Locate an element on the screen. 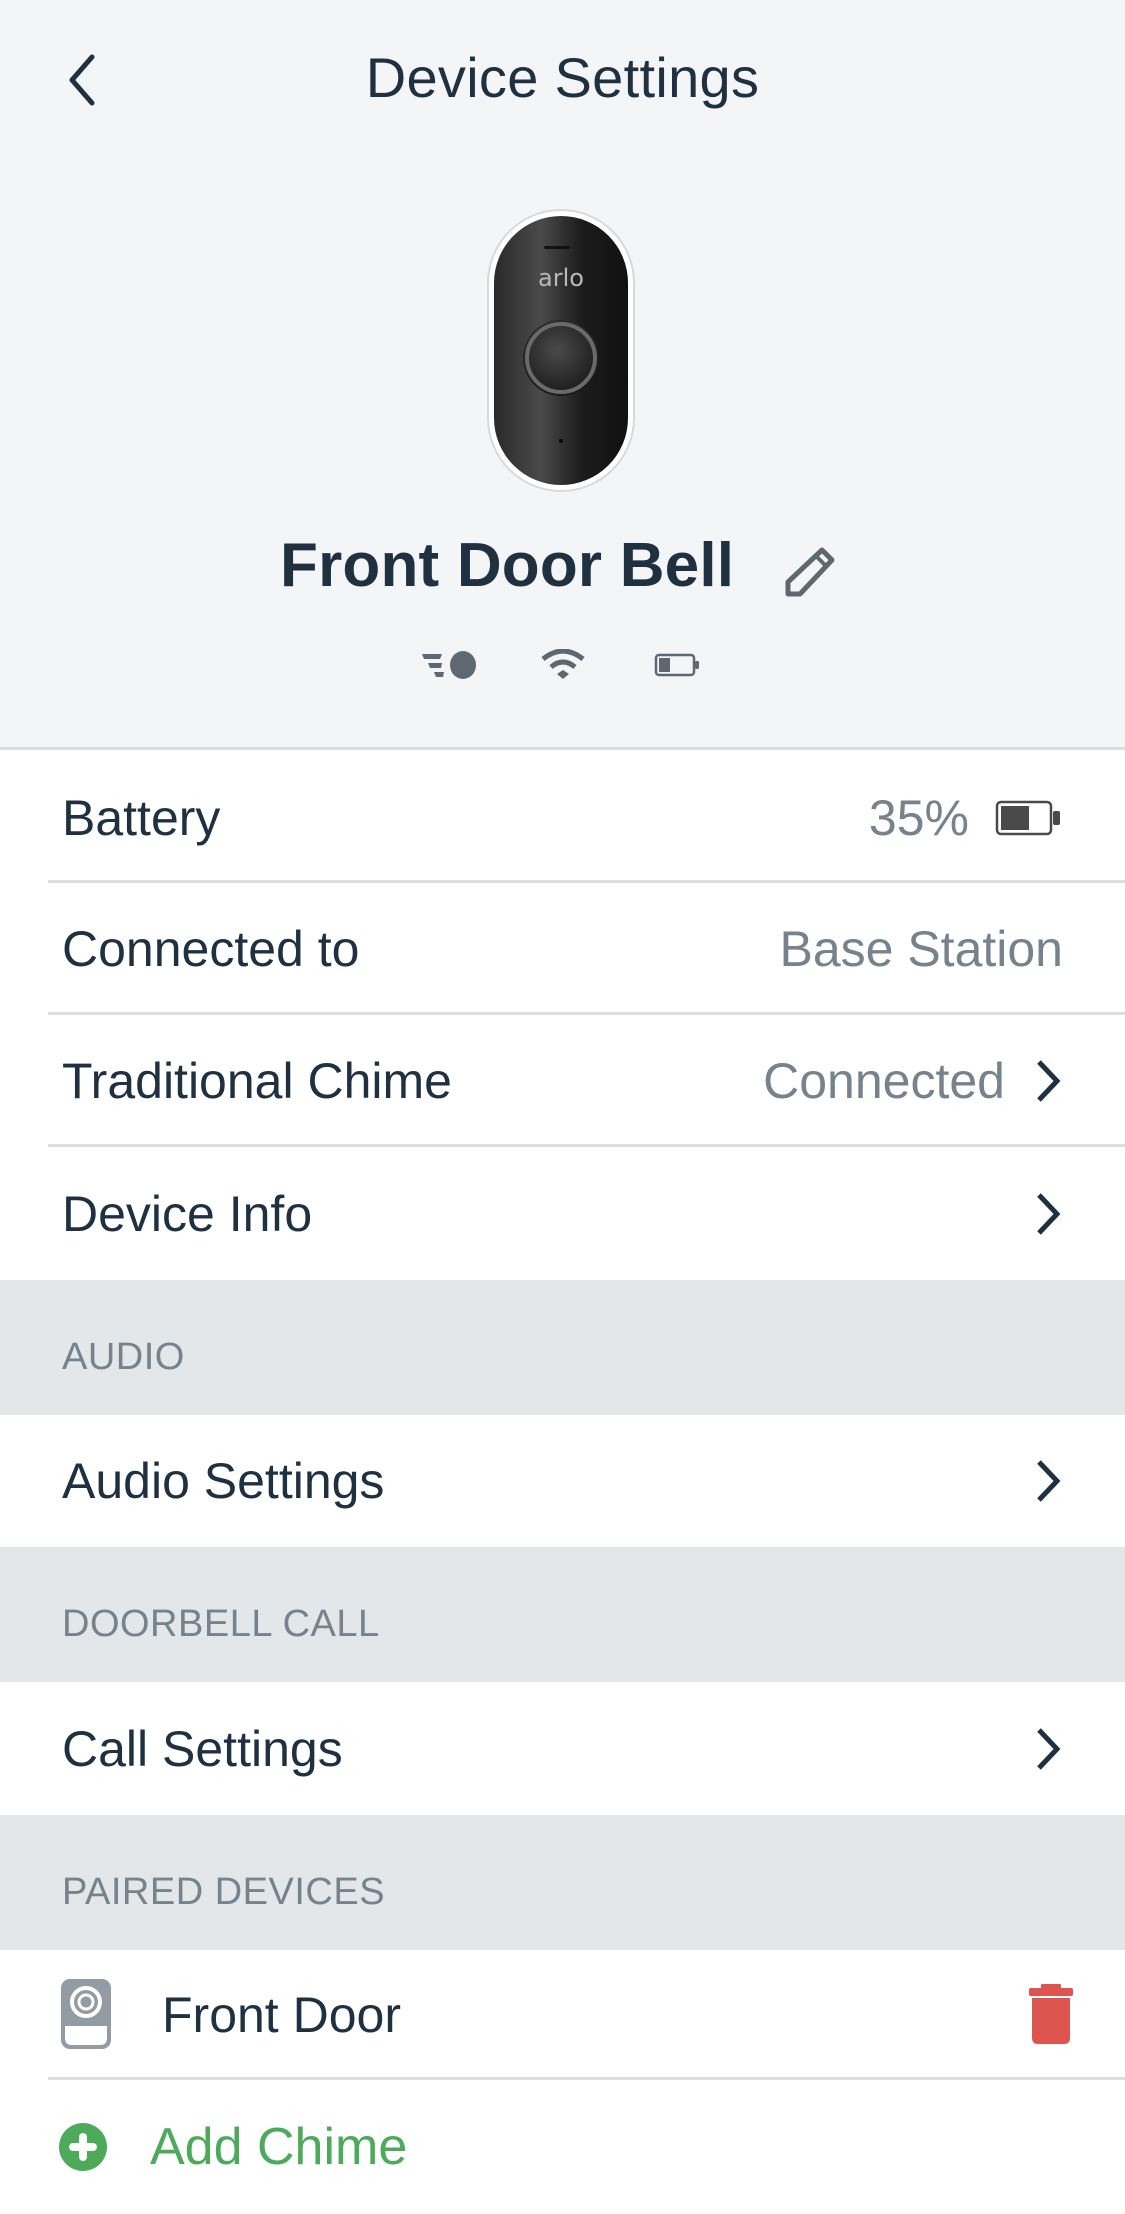 Image resolution: width=1125 pixels, height=2214 pixels. call-settings-row: Call Settings is located at coordinates (562, 1748).